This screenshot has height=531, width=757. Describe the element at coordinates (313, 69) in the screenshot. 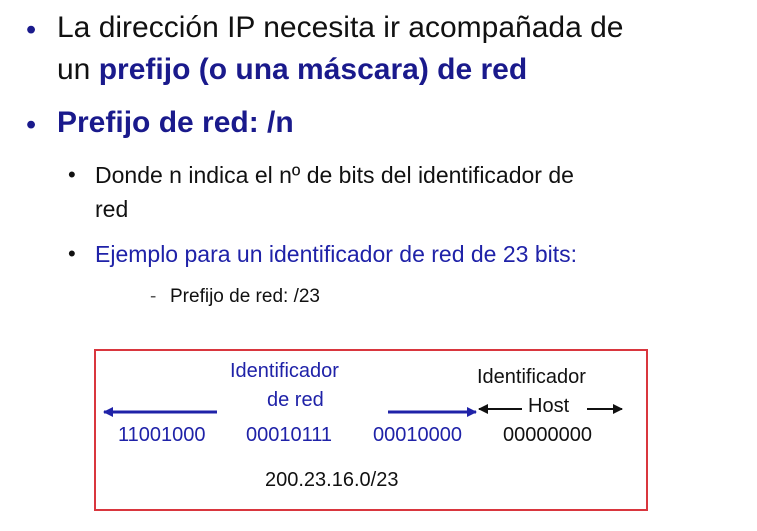

I see `bullet-1-line-2-bold: prefijo (o una máscara) de red` at that location.